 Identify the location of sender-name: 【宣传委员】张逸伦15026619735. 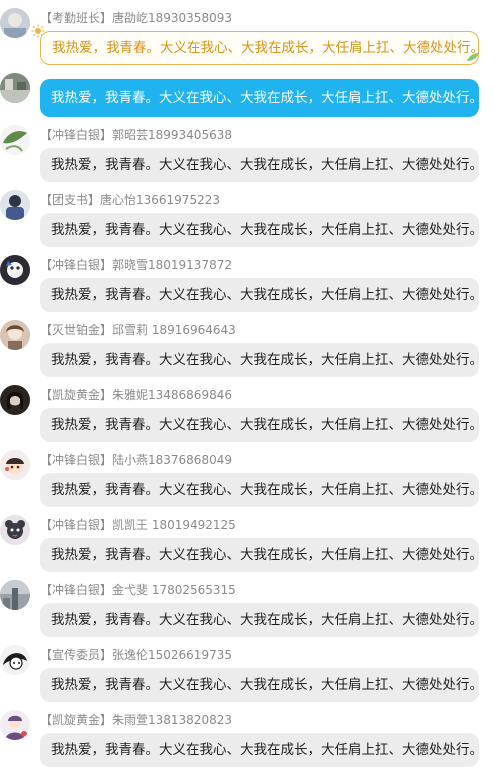
(136, 655).